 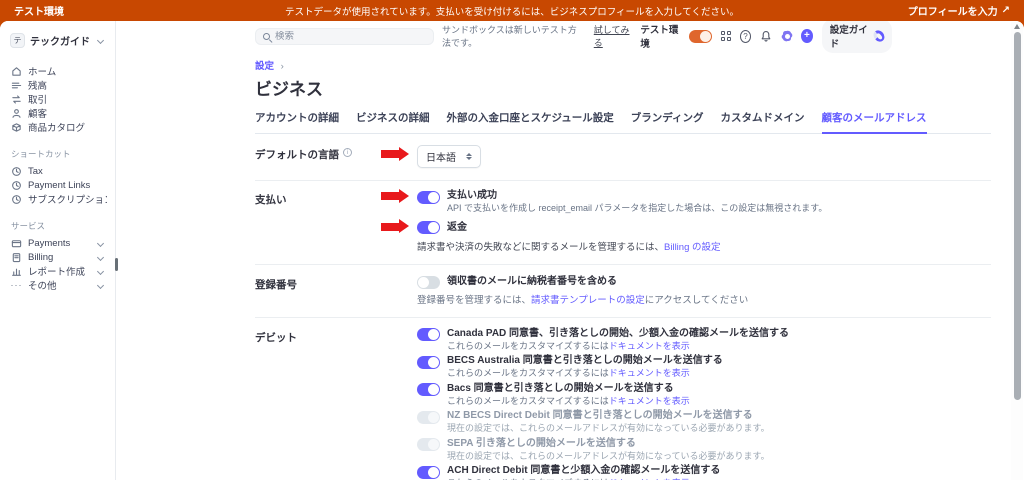 What do you see at coordinates (350, 36) in the screenshot?
I see `search-input` at bounding box center [350, 36].